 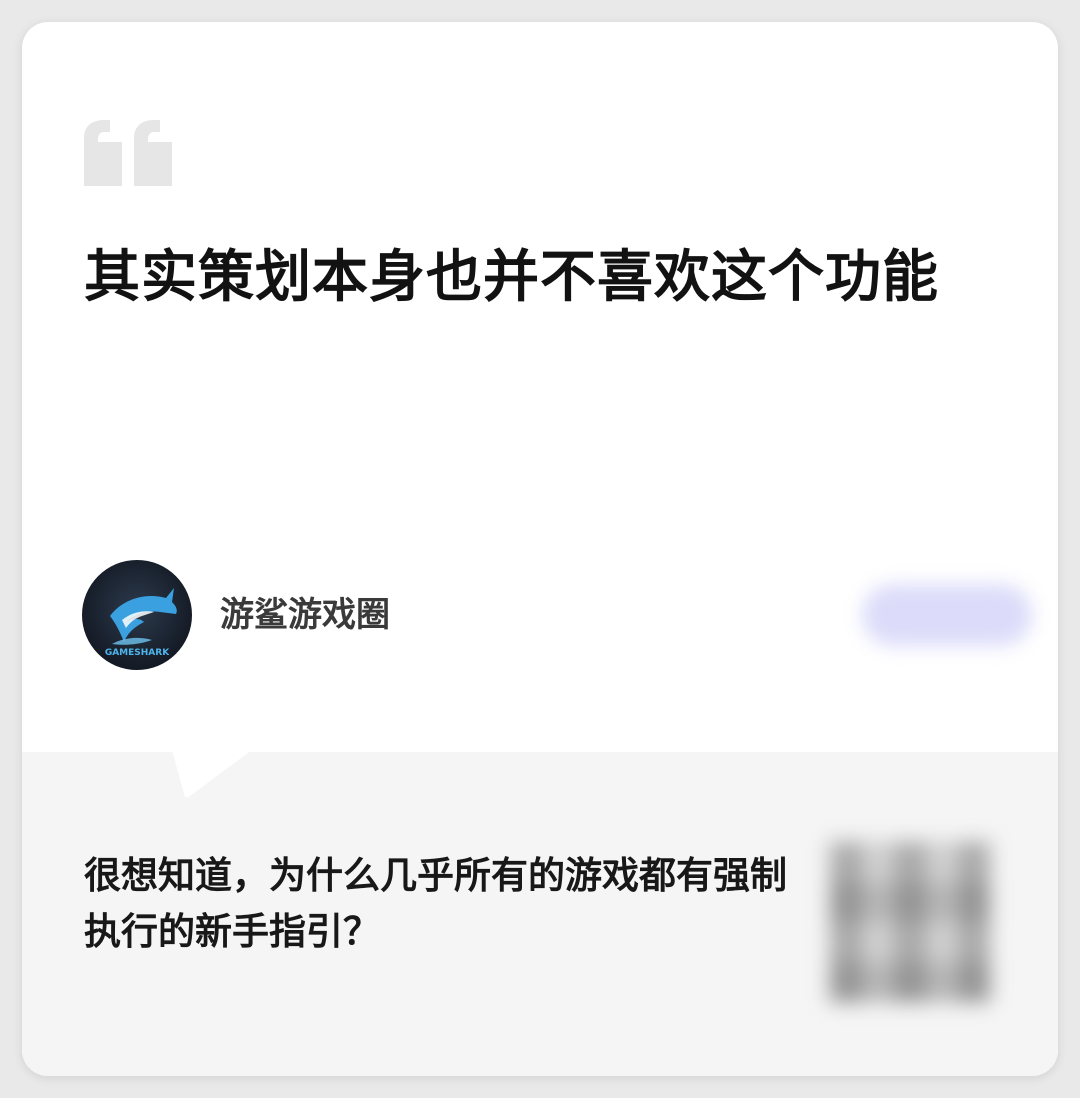 I want to click on source-meta-blurred, so click(x=266, y=1013).